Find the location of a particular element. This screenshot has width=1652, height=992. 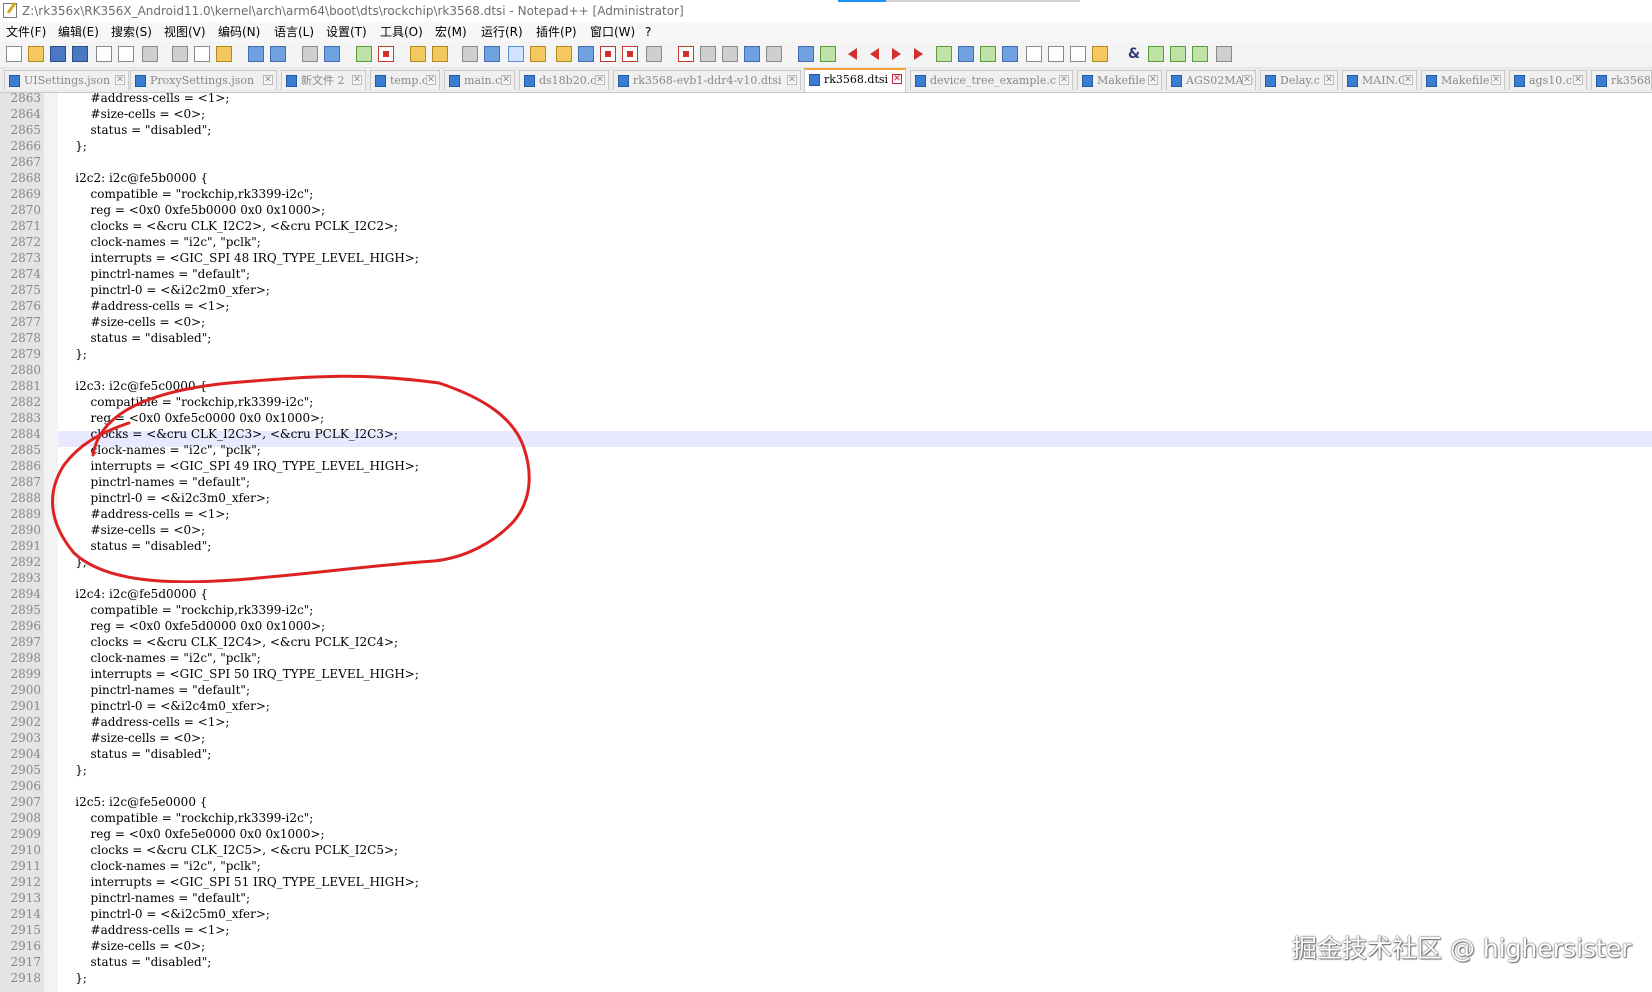

settings-icon is located at coordinates (1224, 54).